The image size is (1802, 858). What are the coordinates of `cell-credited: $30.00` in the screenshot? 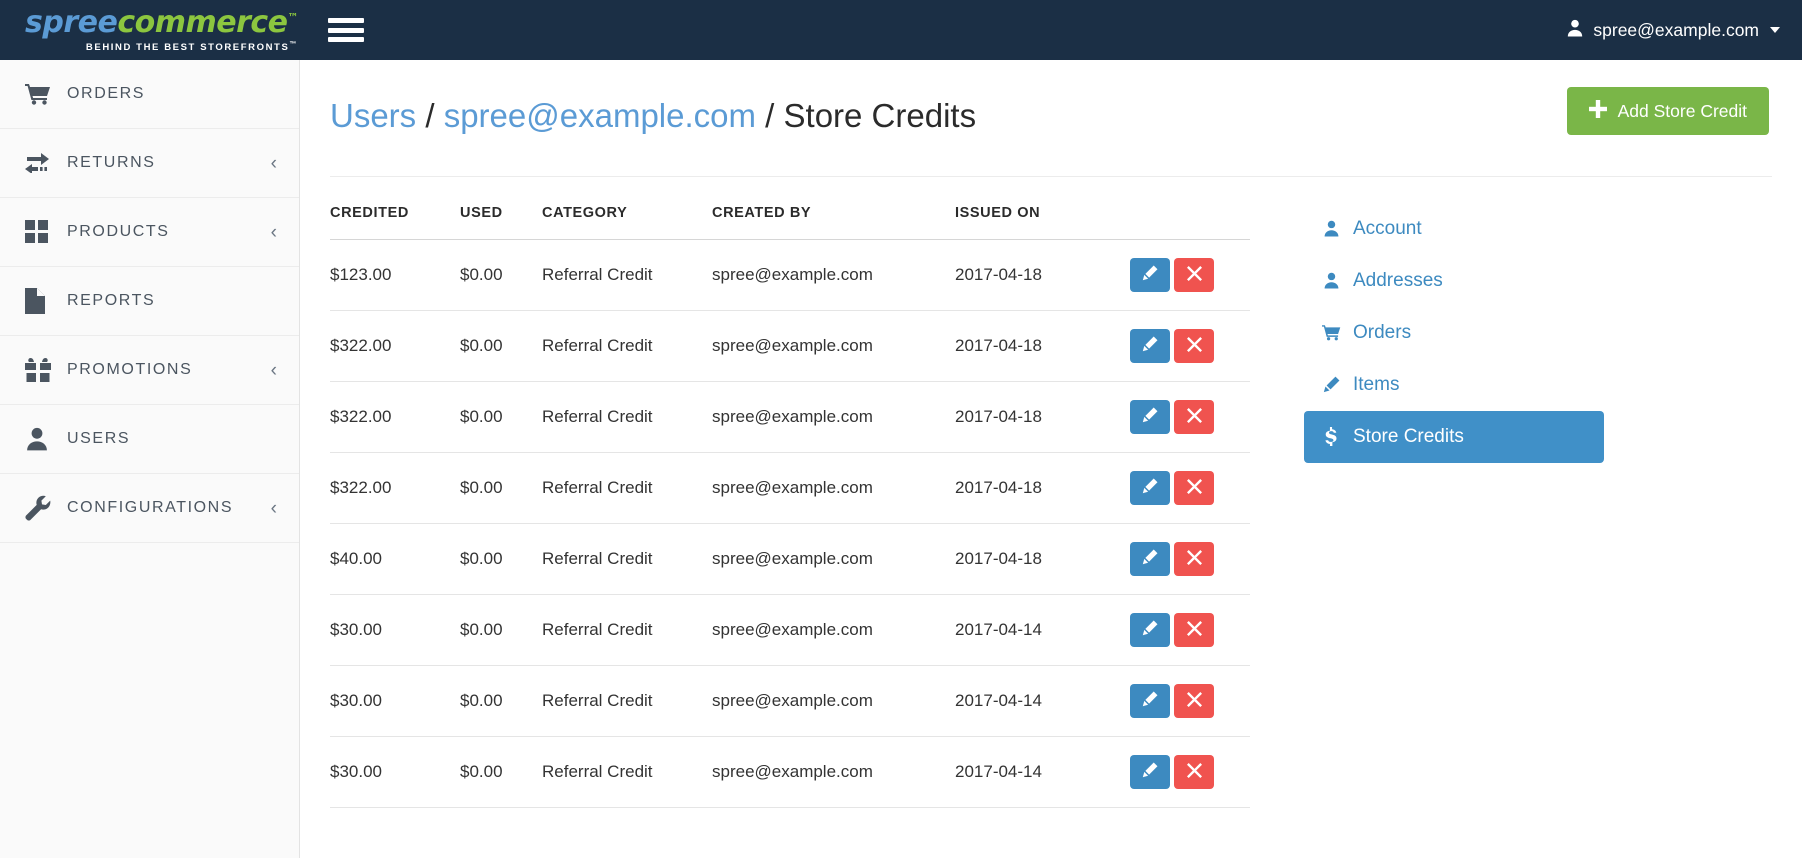 It's located at (395, 700).